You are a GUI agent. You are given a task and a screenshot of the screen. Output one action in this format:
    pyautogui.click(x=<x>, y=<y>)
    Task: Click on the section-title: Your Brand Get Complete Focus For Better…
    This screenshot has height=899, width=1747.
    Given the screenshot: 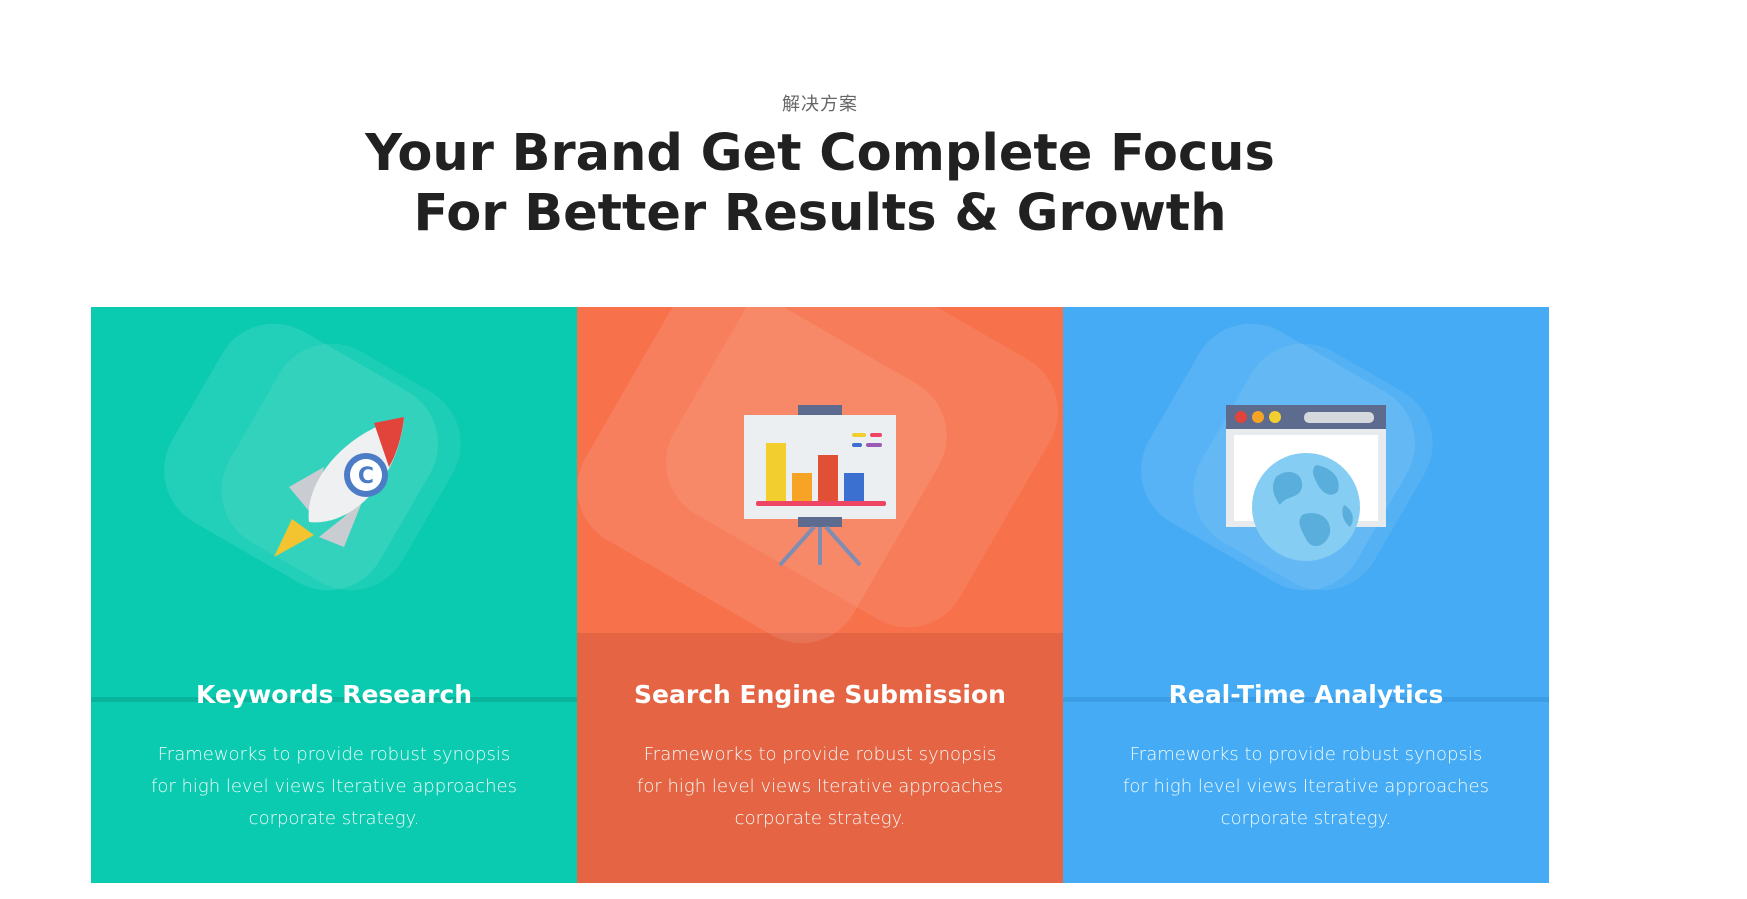 What is the action you would take?
    pyautogui.click(x=820, y=184)
    